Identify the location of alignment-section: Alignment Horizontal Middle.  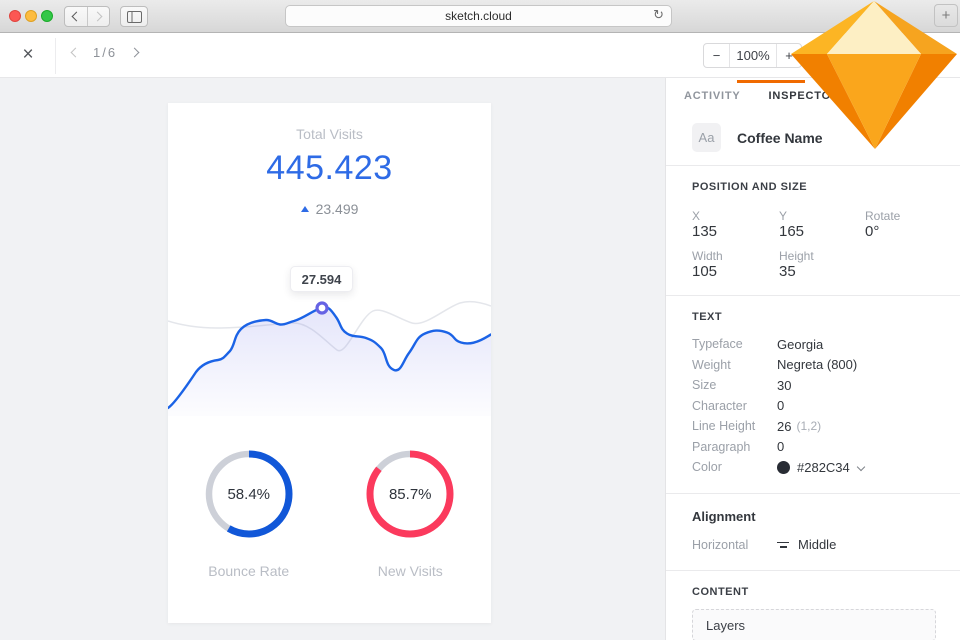
(813, 532).